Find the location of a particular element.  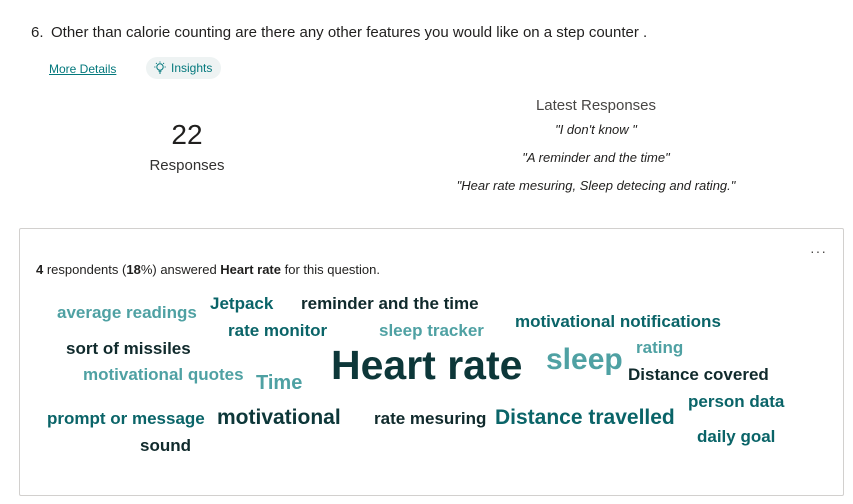

latest-response: "I don't know " is located at coordinates (596, 129).